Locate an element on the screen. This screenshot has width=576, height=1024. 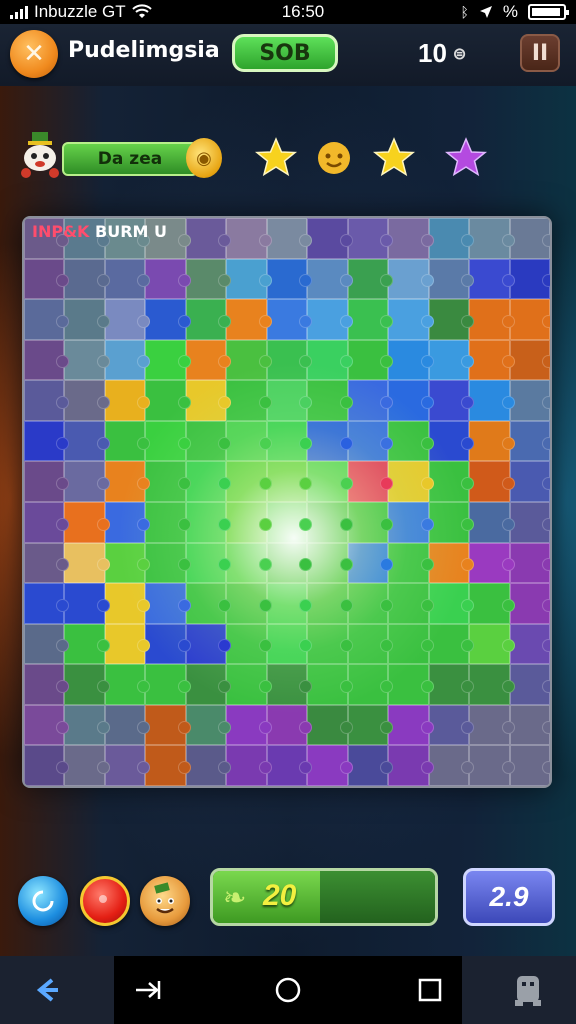
back-button is located at coordinates (48, 990).